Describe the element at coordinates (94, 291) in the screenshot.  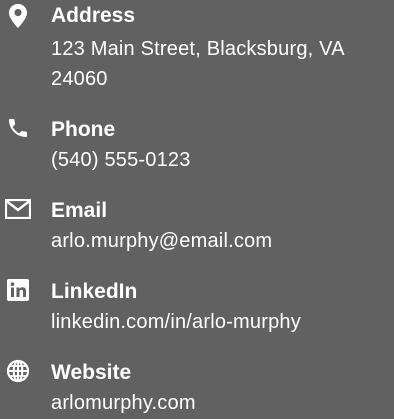
I see `linkedin-label: LinkedIn` at that location.